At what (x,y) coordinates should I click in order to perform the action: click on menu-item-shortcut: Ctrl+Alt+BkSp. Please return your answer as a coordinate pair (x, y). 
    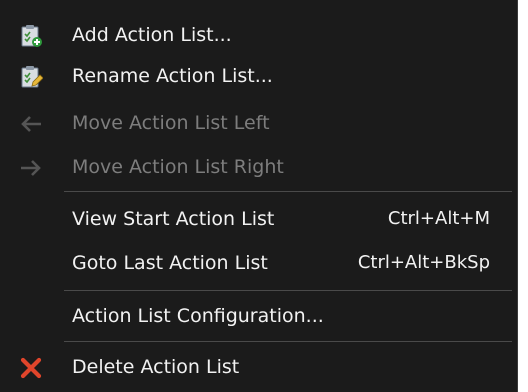
    Looking at the image, I should click on (423, 262).